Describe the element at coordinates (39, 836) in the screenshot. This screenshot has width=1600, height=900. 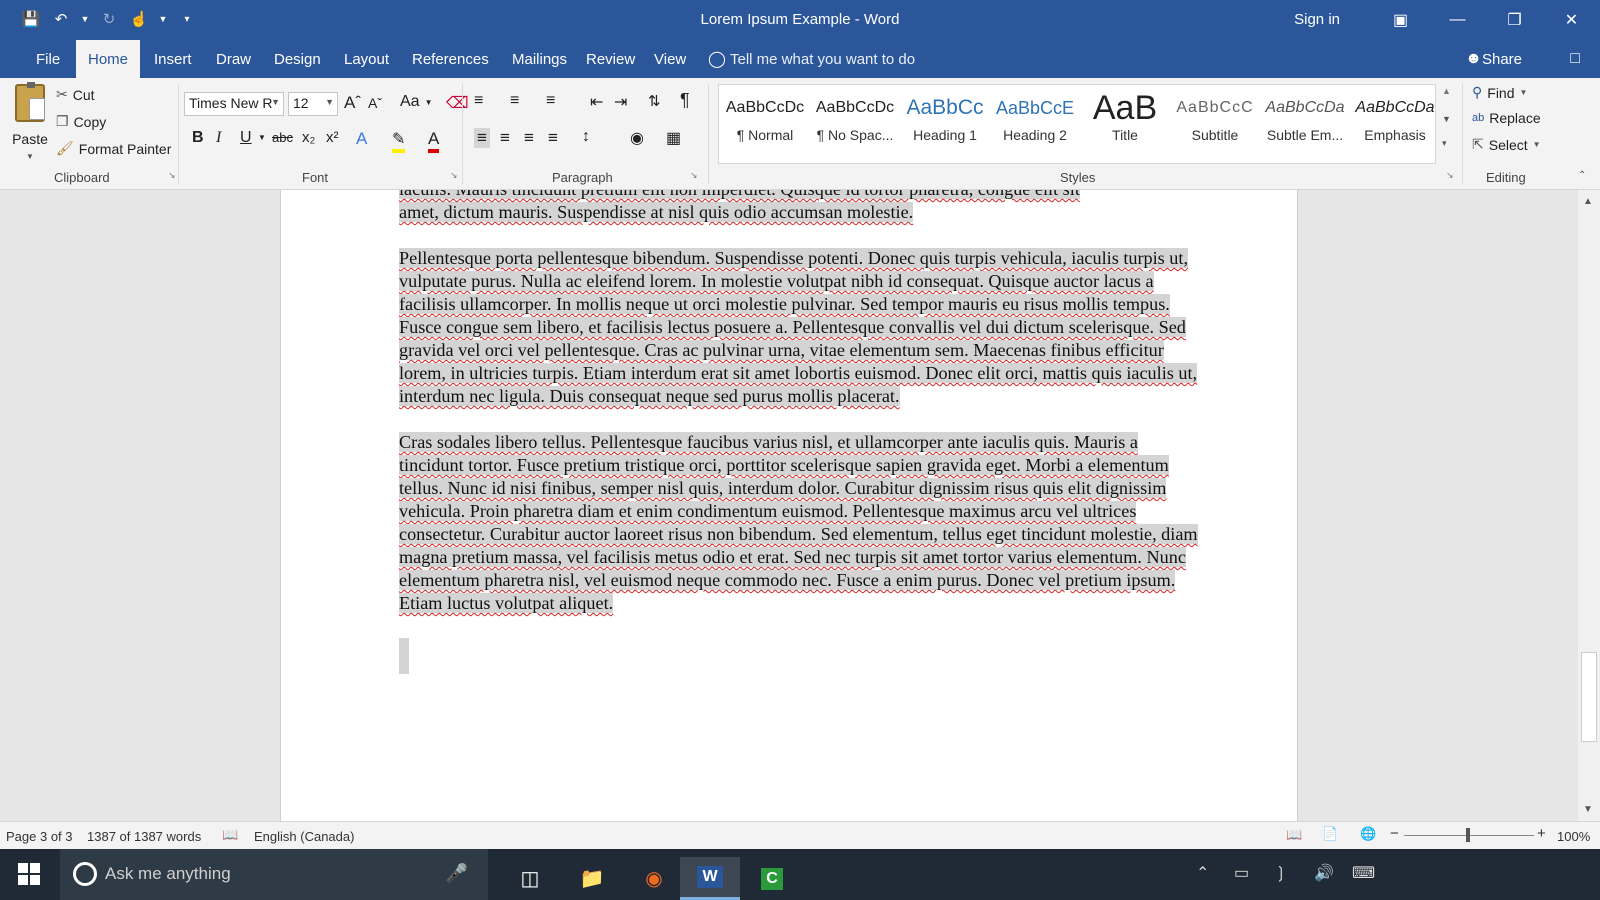
I see `page-indicator: Page 3 of 3` at that location.